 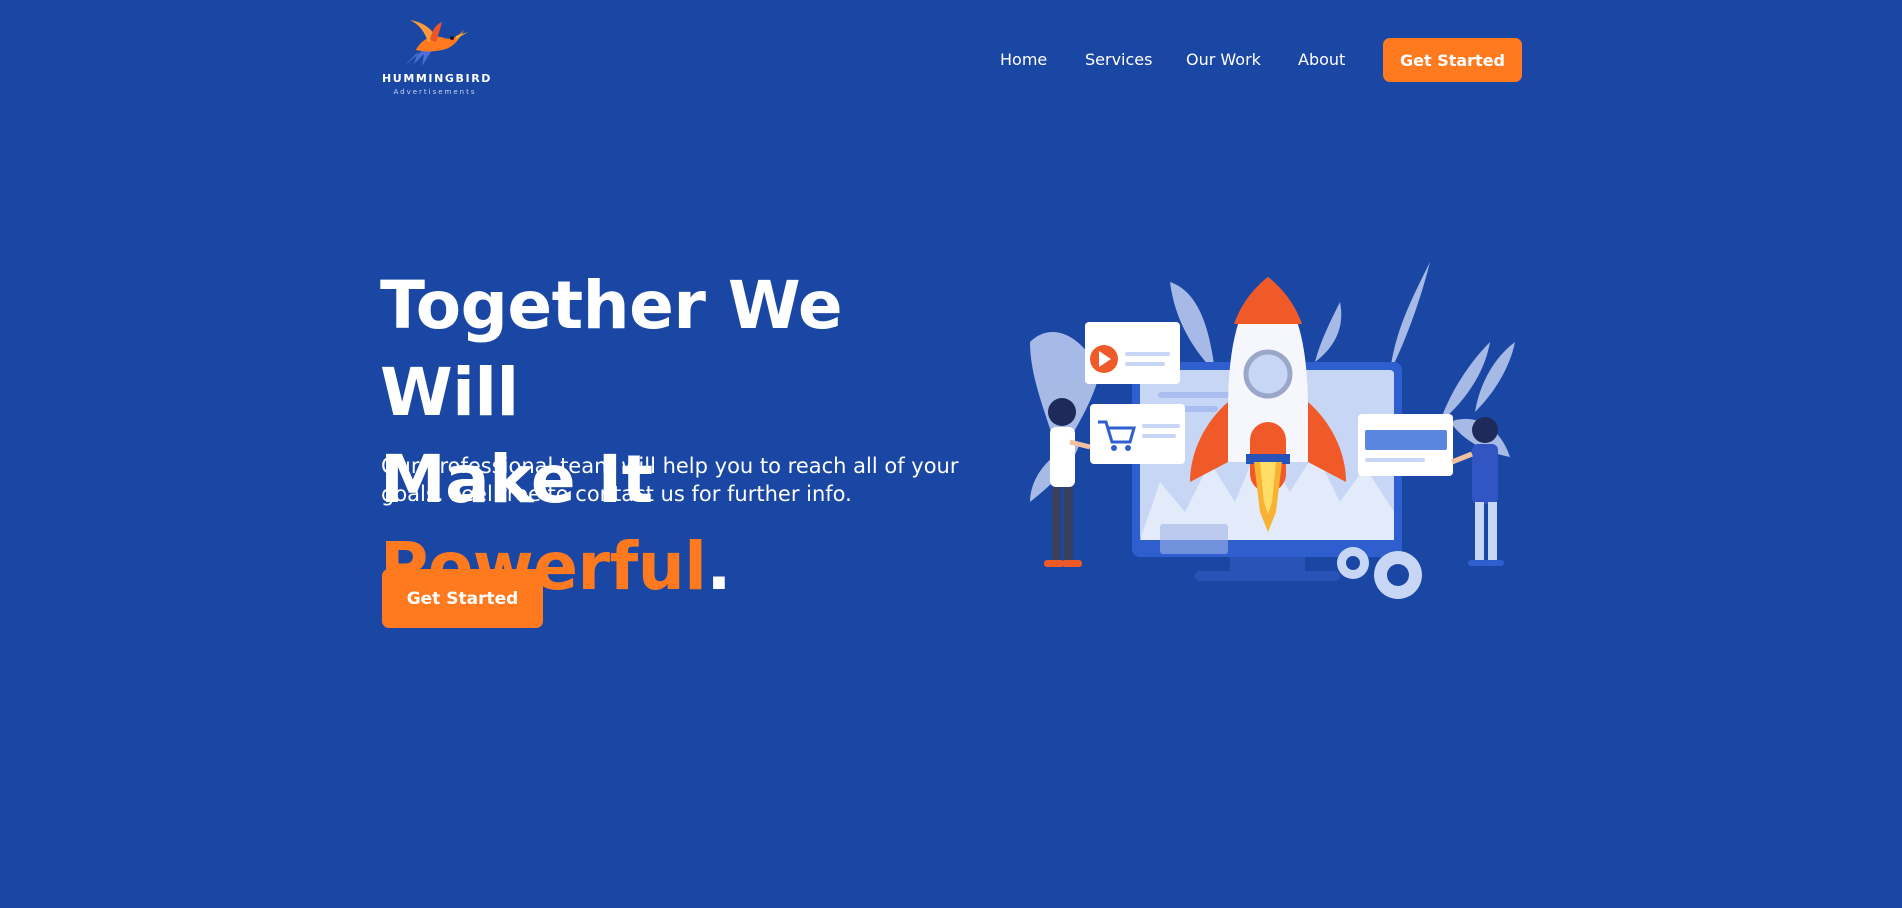 What do you see at coordinates (462, 598) in the screenshot?
I see `hero-get-started-button: Get Started` at bounding box center [462, 598].